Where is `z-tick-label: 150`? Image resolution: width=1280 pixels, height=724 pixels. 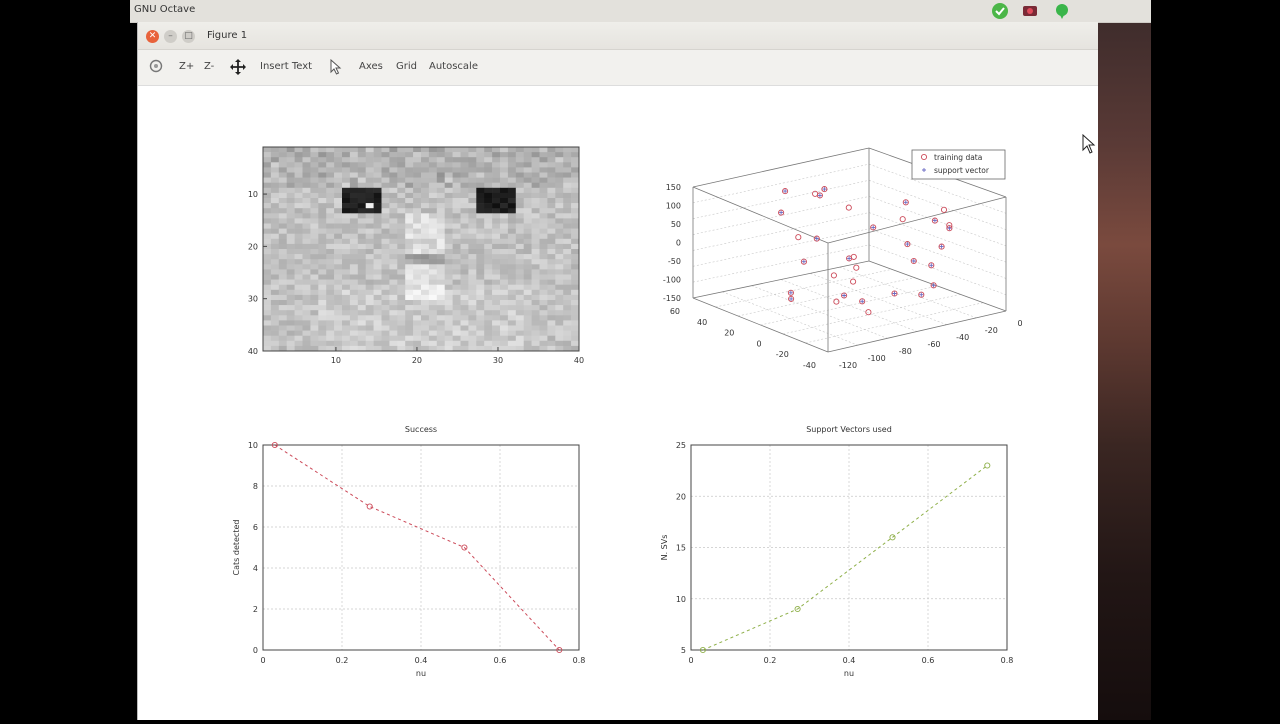
z-tick-label: 150 is located at coordinates (673, 187).